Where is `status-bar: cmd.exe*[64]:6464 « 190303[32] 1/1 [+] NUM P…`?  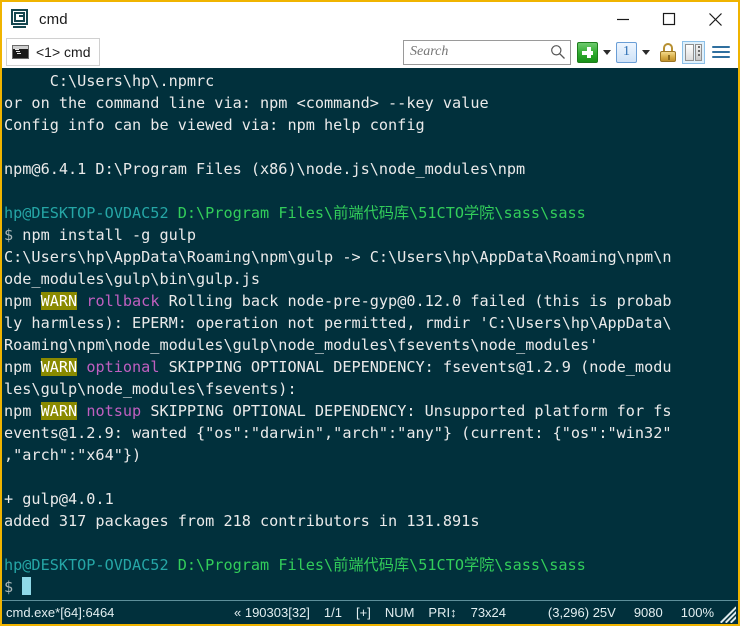 status-bar: cmd.exe*[64]:6464 « 190303[32] 1/1 [+] NUM P… is located at coordinates (370, 612).